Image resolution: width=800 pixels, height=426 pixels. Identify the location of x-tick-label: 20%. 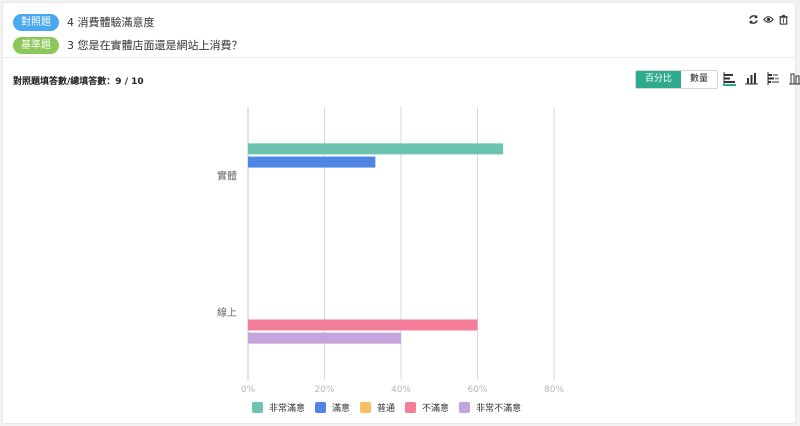
(324, 390).